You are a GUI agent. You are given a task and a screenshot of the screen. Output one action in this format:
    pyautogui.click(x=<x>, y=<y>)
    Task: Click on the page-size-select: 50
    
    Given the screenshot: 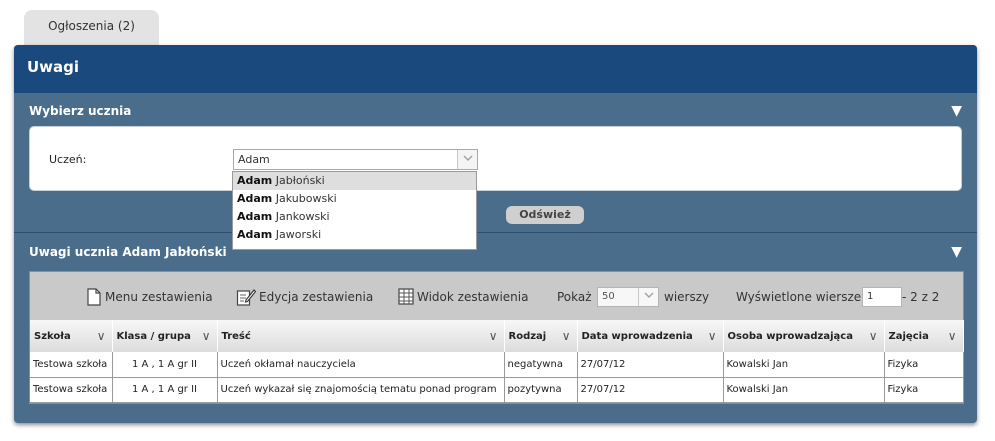 What is the action you would take?
    pyautogui.click(x=628, y=297)
    